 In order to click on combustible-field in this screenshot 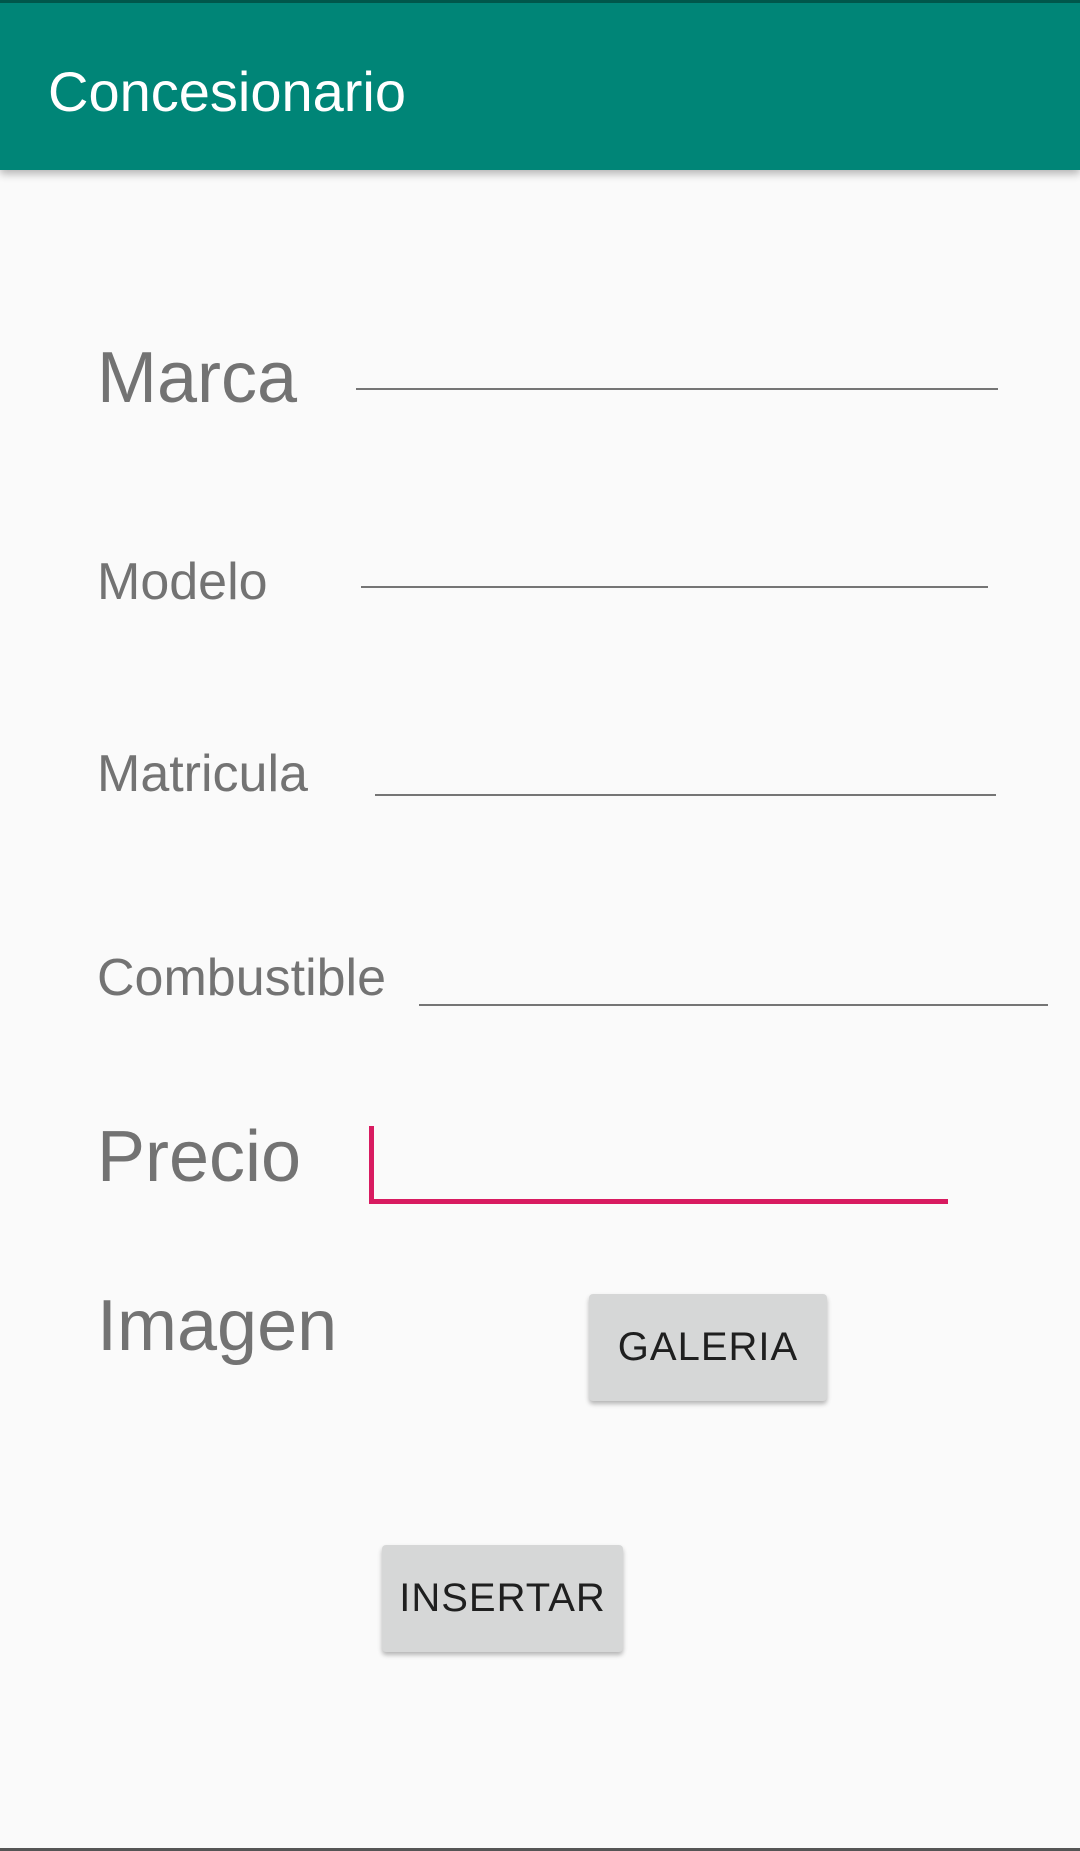, I will do `click(733, 974)`.